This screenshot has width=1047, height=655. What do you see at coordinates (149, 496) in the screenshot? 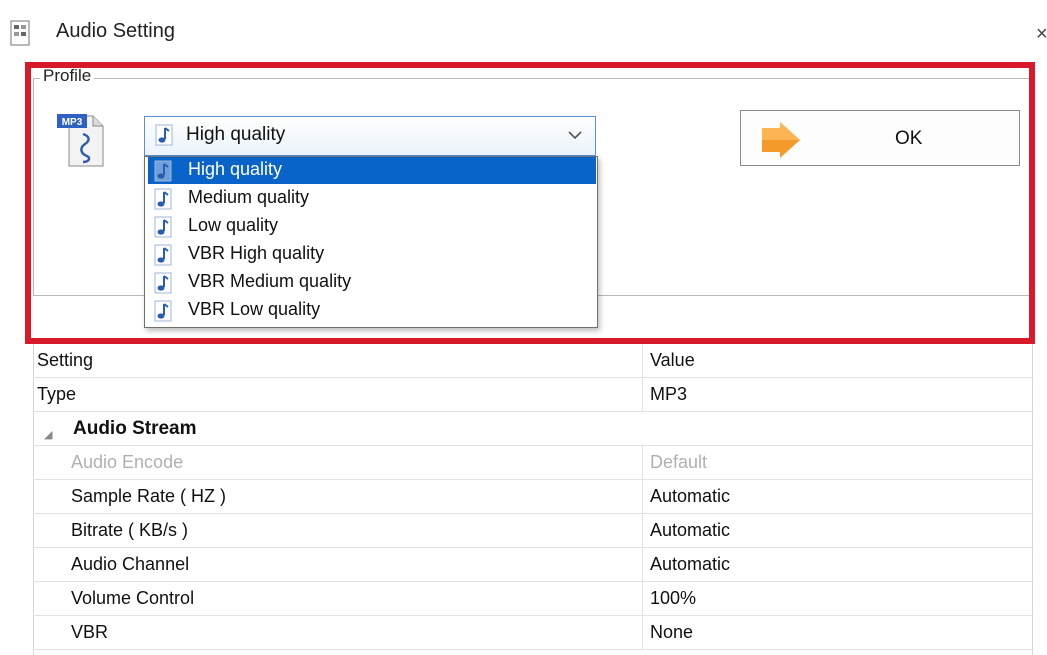
I see `setting-label: Sample Rate ( HZ )` at bounding box center [149, 496].